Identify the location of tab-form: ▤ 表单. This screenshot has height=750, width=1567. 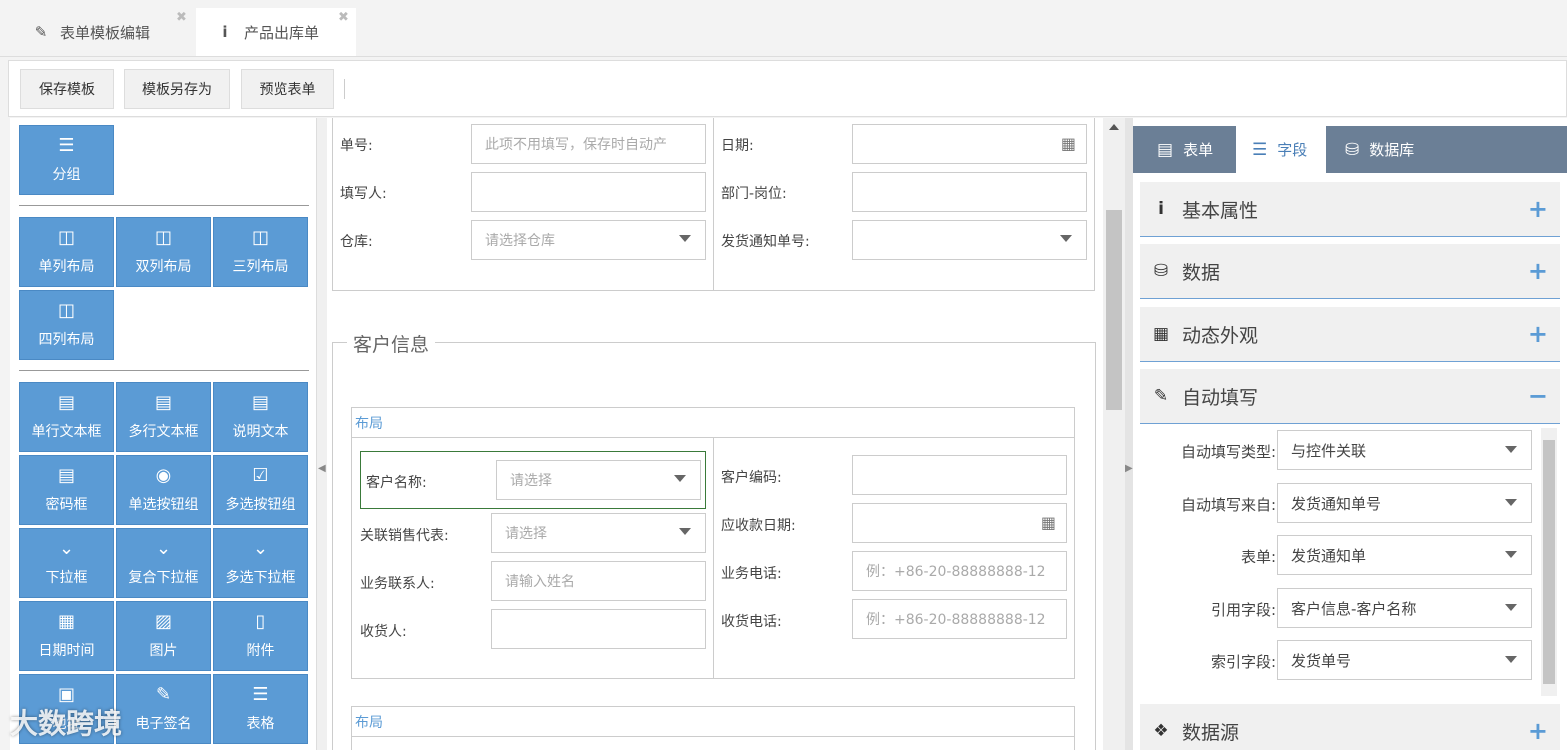
(1185, 149).